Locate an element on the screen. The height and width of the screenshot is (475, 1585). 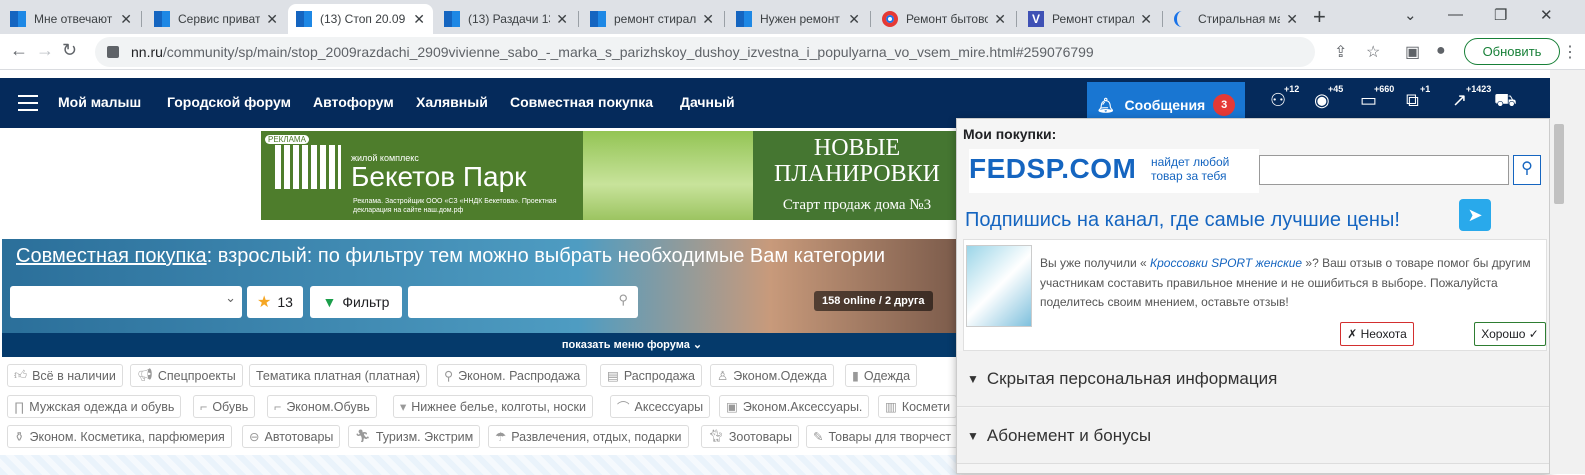
category-tag: ▥ Космети is located at coordinates (918, 406).